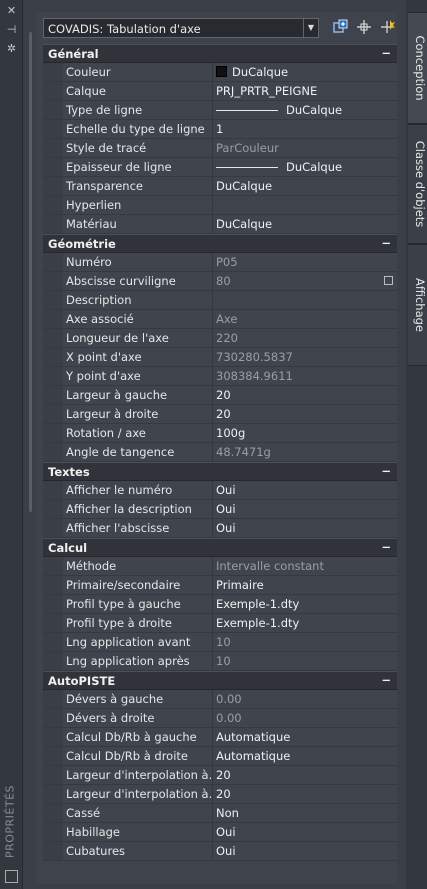  Describe the element at coordinates (181, 28) in the screenshot. I see `object-selector-dropdown: COVADIS: Tabulation d'axe ▼` at that location.